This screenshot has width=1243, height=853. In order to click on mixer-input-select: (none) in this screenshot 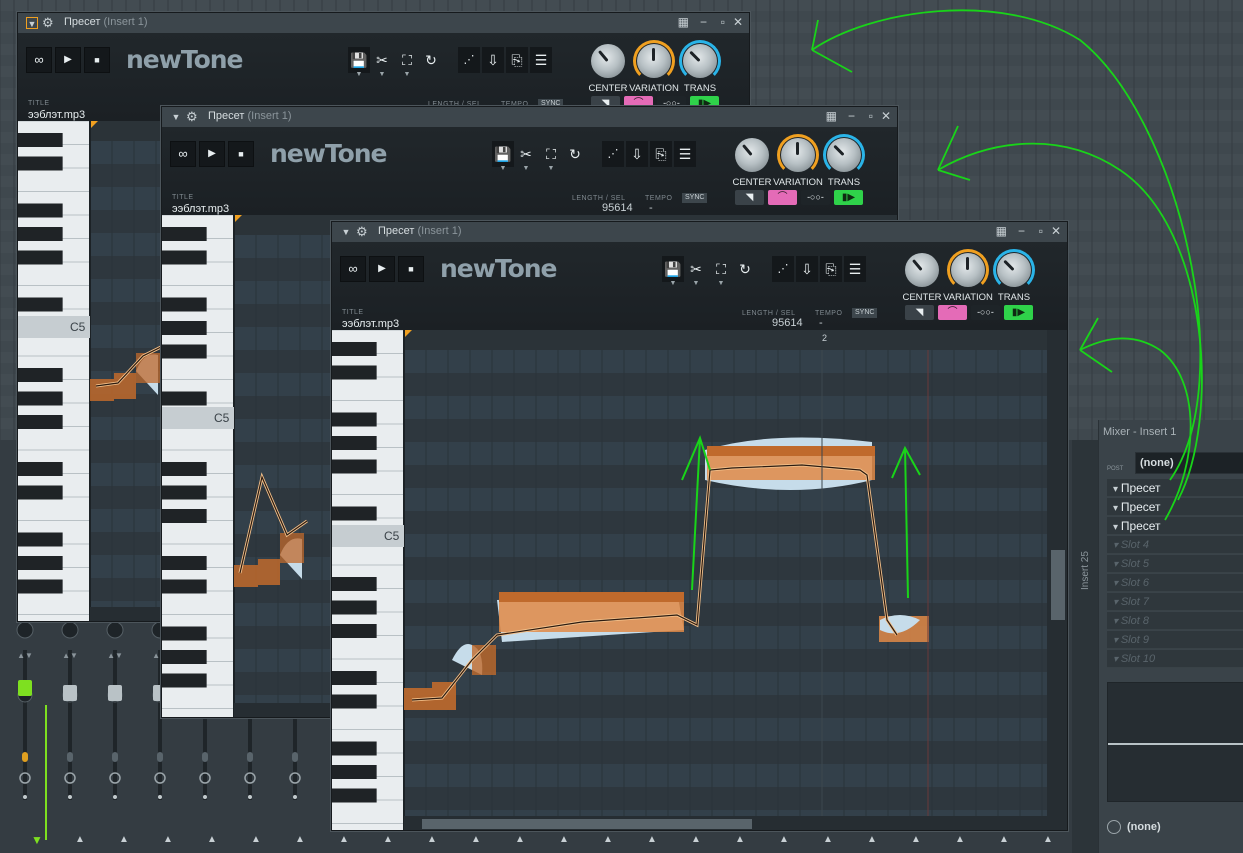, I will do `click(1189, 463)`.